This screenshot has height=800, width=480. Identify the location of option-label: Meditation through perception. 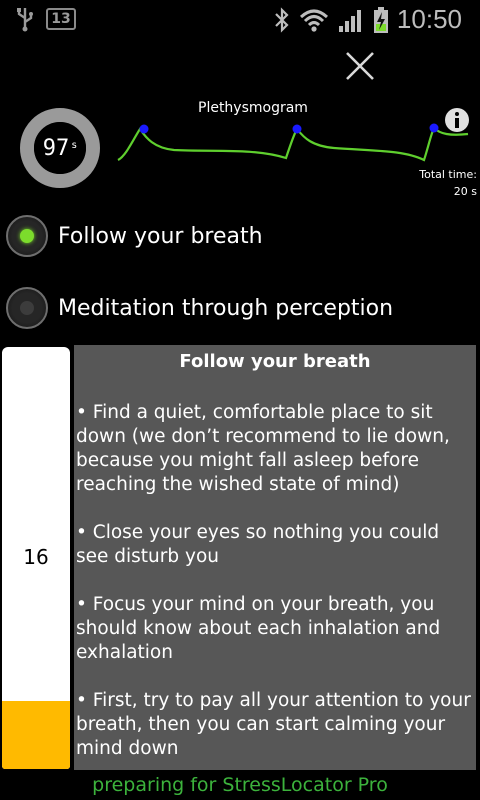
(226, 308).